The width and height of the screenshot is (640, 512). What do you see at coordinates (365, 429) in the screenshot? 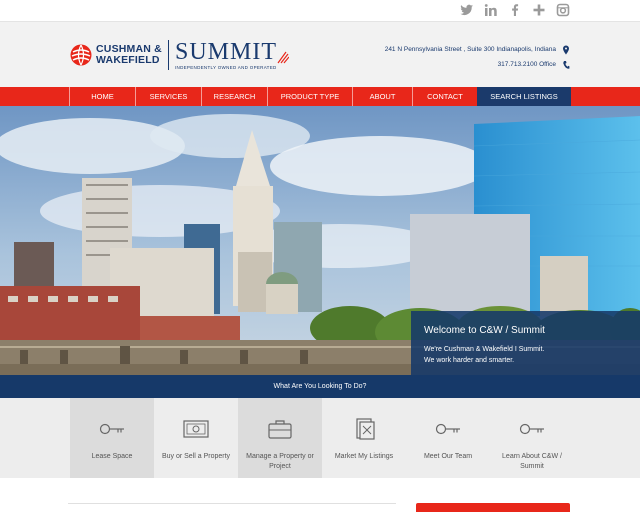
I see `documents-icon` at bounding box center [365, 429].